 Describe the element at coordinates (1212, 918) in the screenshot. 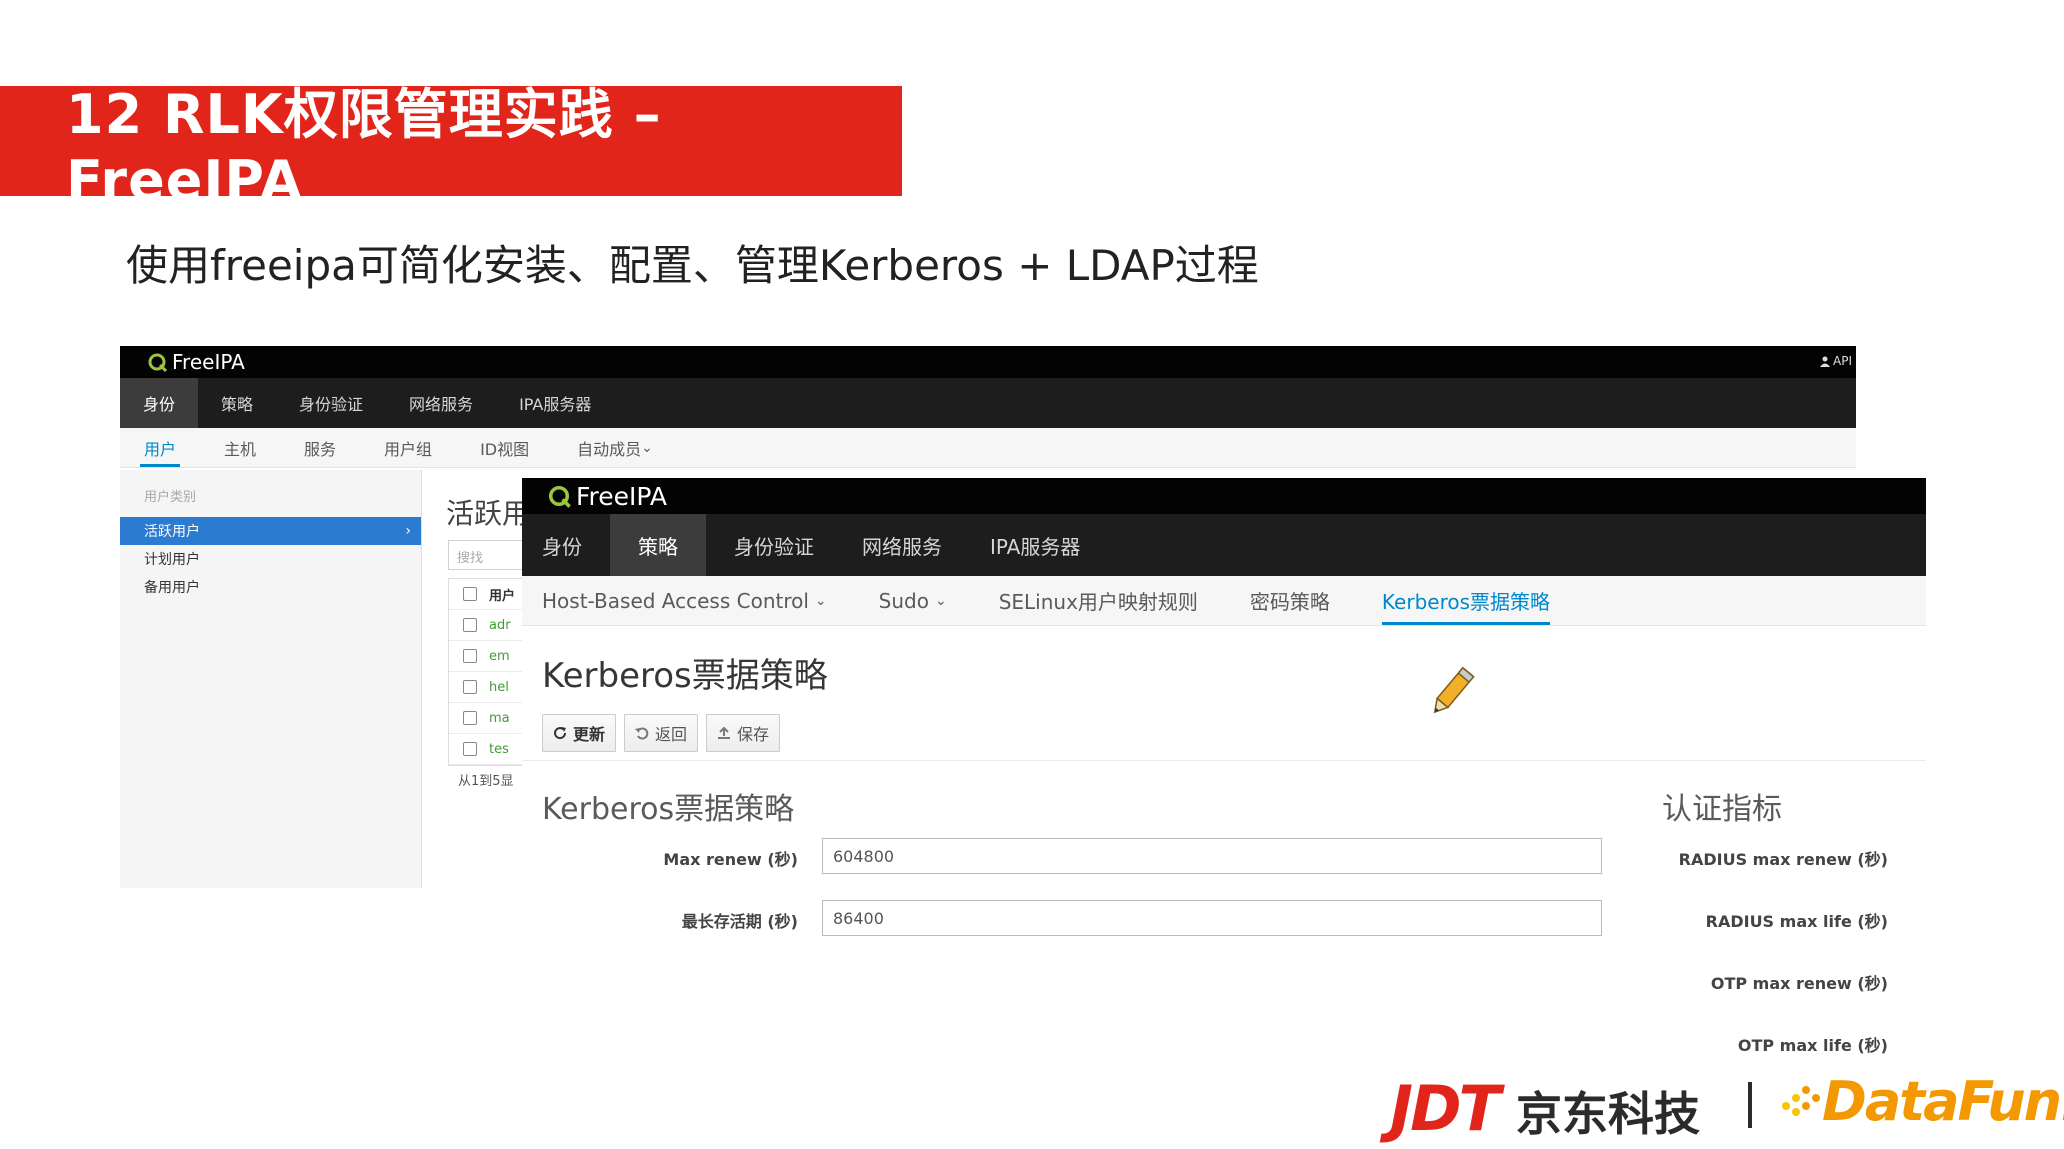

I see `max-life-input: 86400` at that location.